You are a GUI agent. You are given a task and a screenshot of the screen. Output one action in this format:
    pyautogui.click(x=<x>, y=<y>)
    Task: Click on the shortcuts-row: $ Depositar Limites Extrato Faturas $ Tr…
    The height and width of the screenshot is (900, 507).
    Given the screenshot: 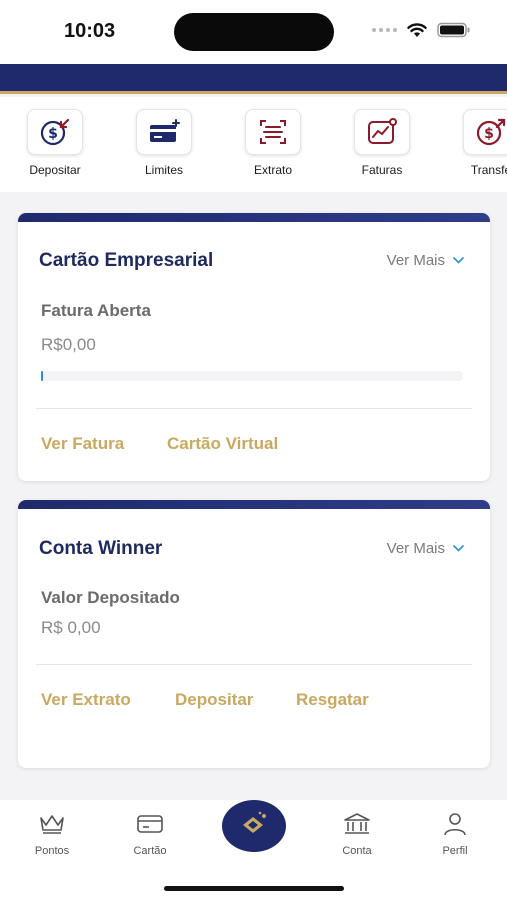 What is the action you would take?
    pyautogui.click(x=253, y=144)
    